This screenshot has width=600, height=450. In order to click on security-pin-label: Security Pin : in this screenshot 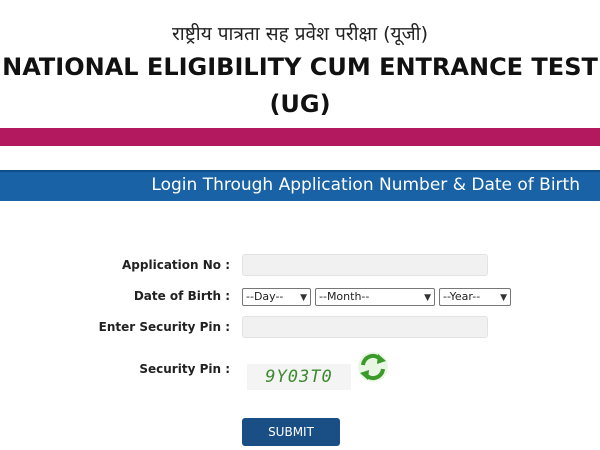, I will do `click(184, 369)`.